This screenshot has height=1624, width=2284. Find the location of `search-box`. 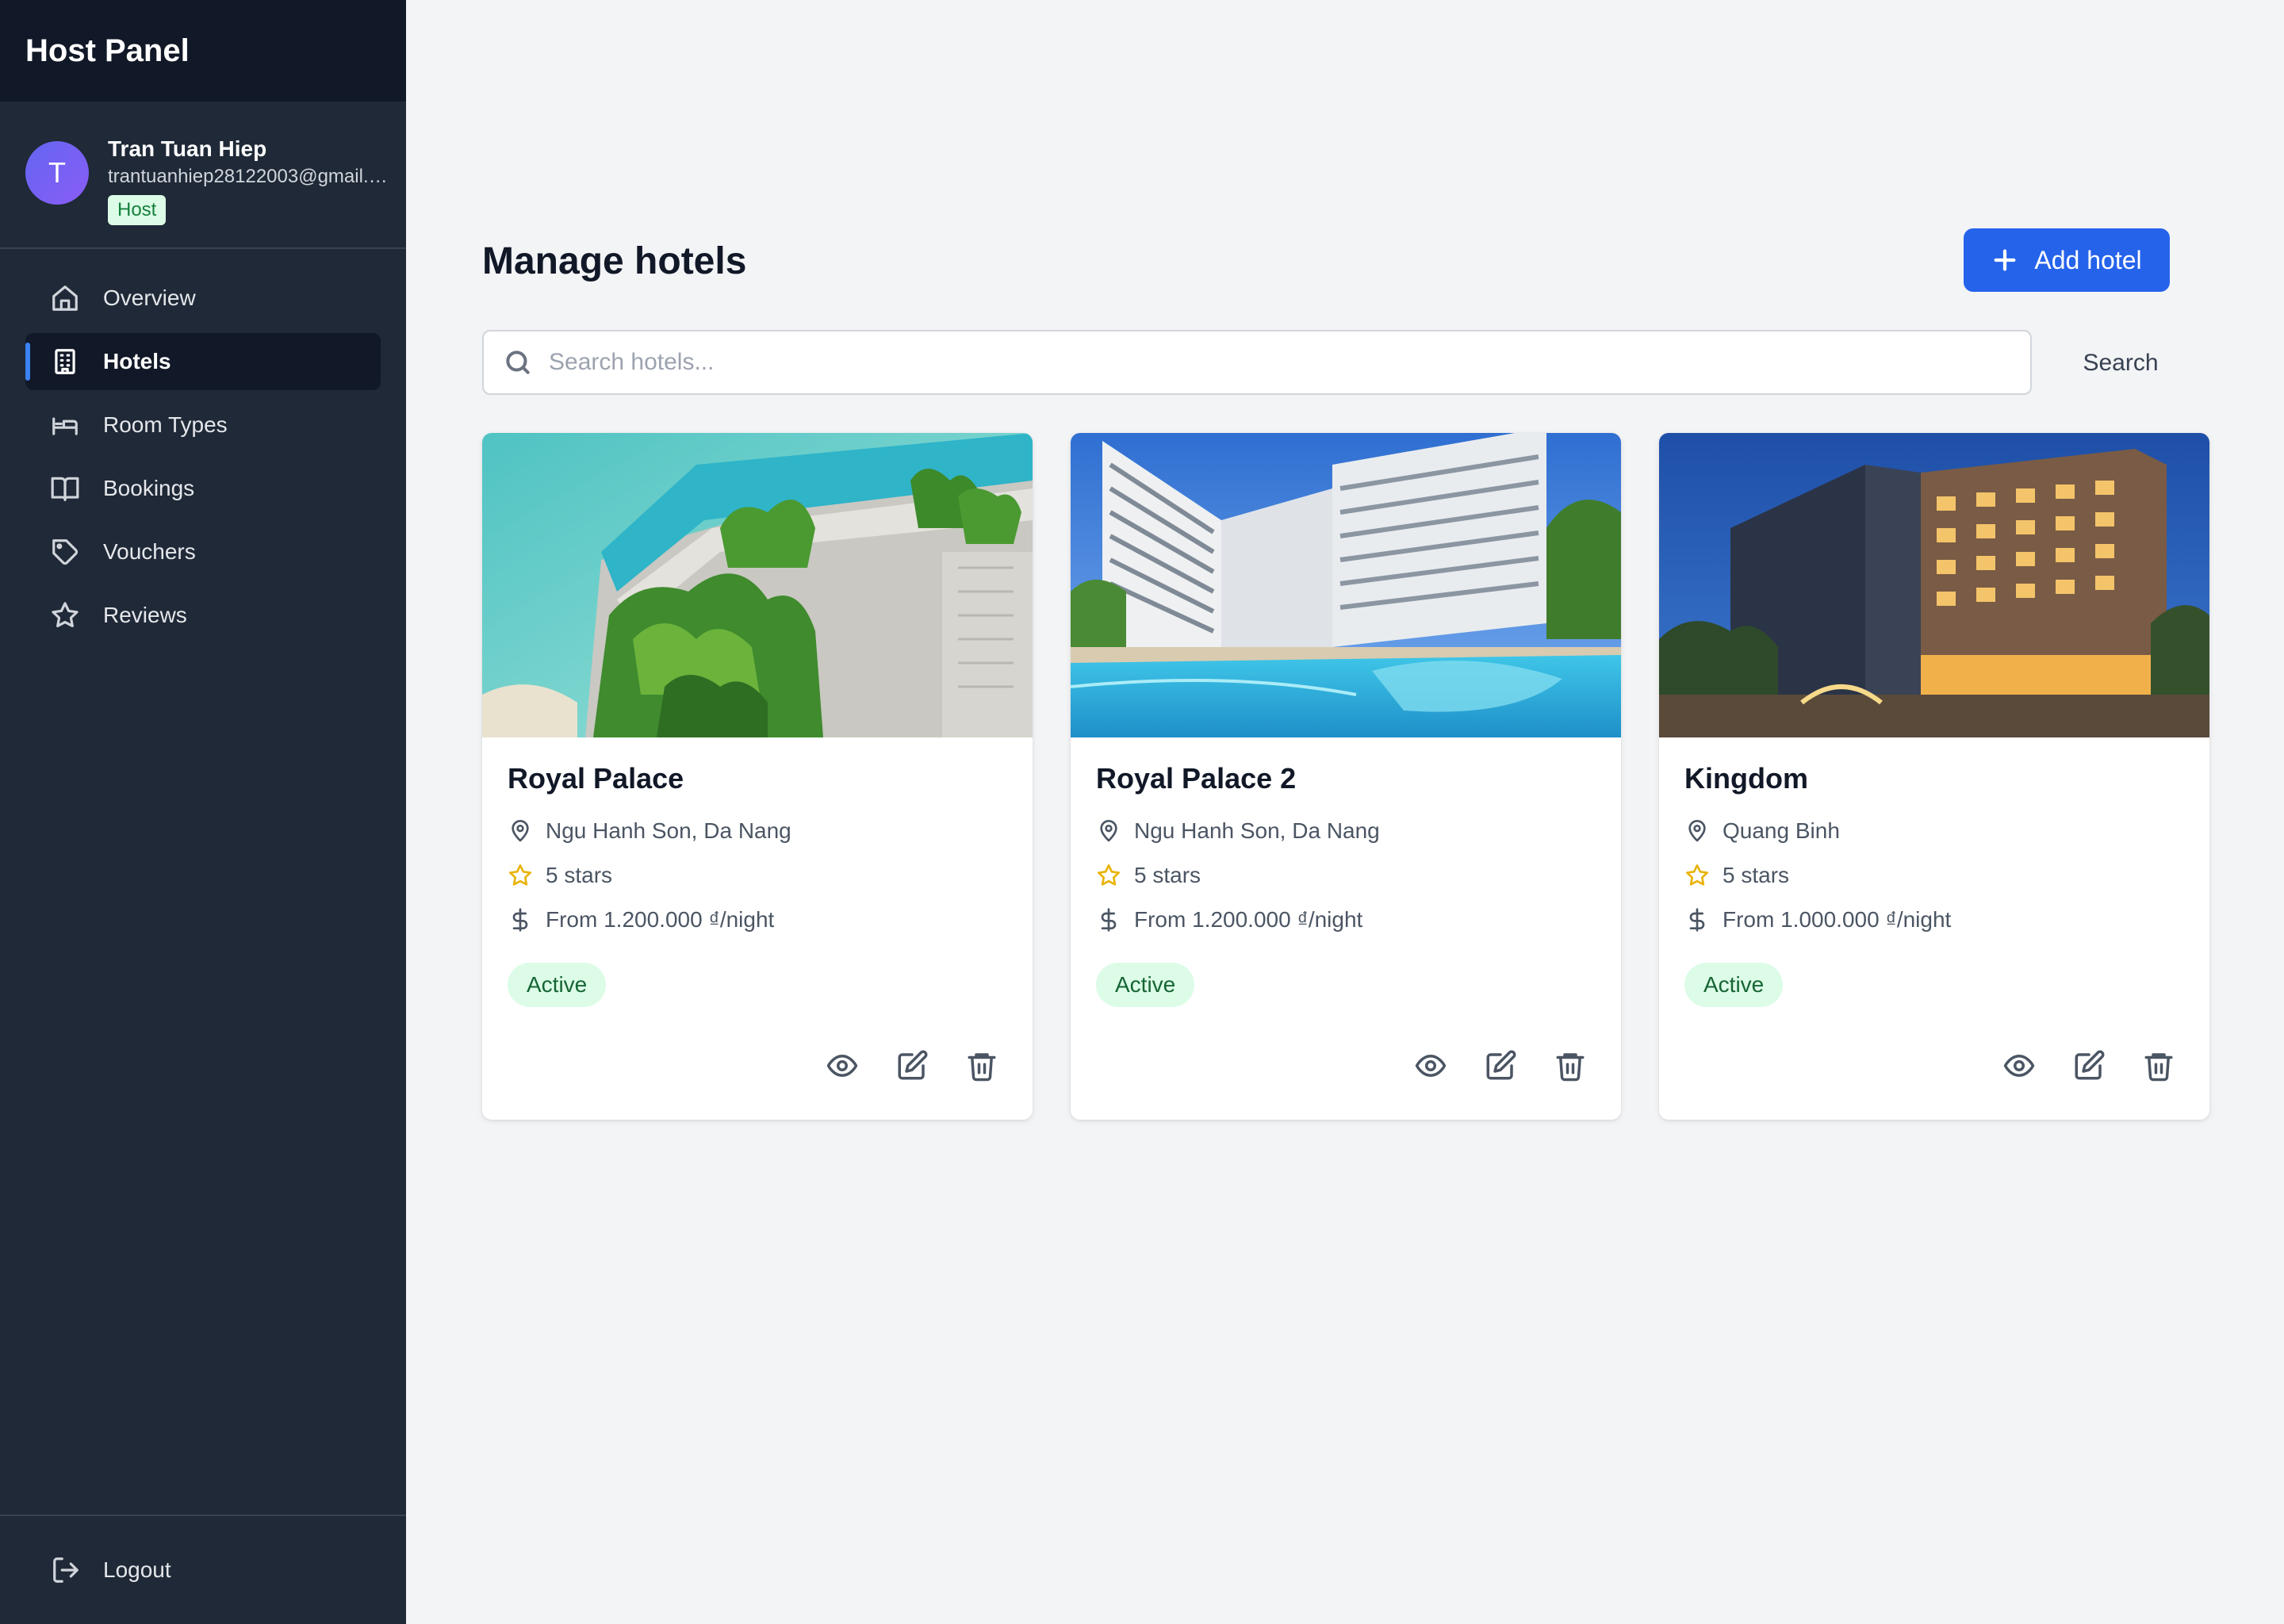

search-box is located at coordinates (1257, 362).